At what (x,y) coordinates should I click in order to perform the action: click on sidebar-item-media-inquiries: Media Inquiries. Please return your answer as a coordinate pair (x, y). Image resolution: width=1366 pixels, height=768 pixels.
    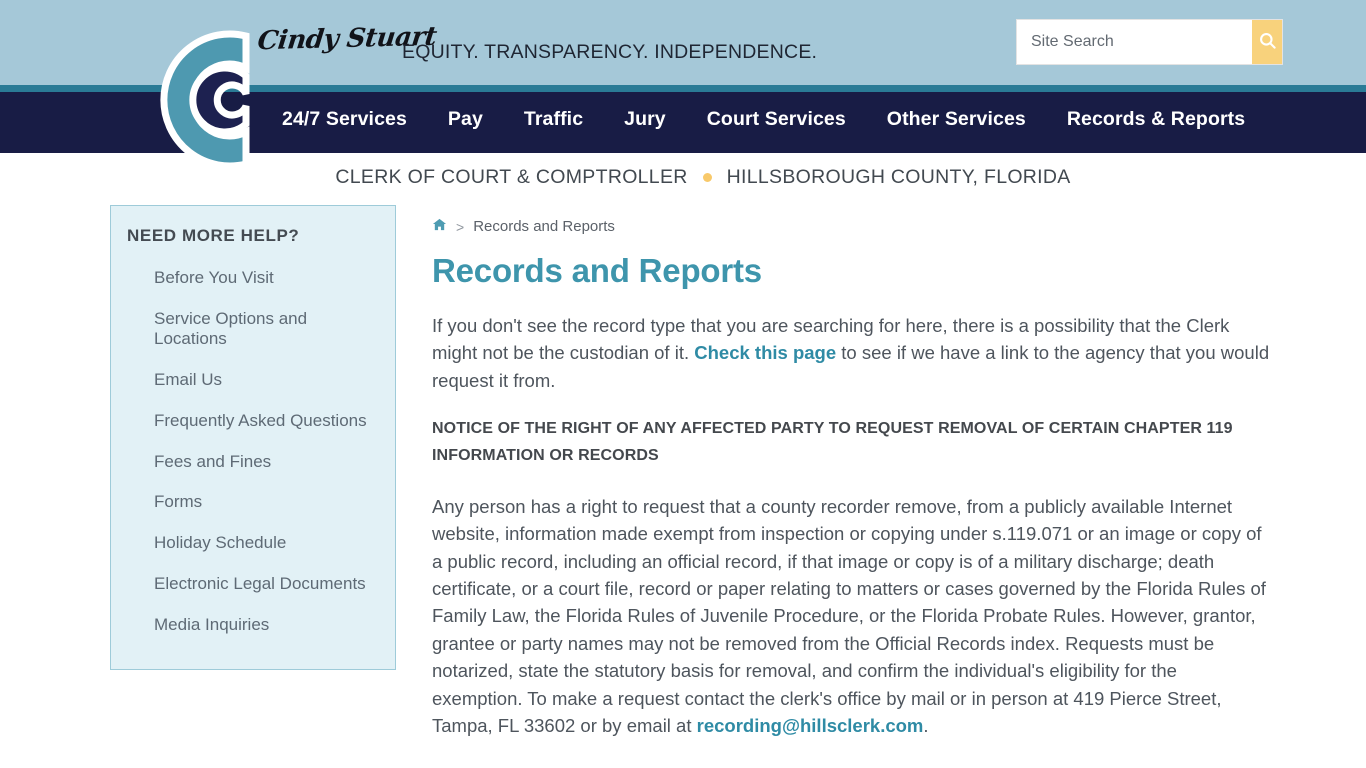
    Looking at the image, I should click on (253, 625).